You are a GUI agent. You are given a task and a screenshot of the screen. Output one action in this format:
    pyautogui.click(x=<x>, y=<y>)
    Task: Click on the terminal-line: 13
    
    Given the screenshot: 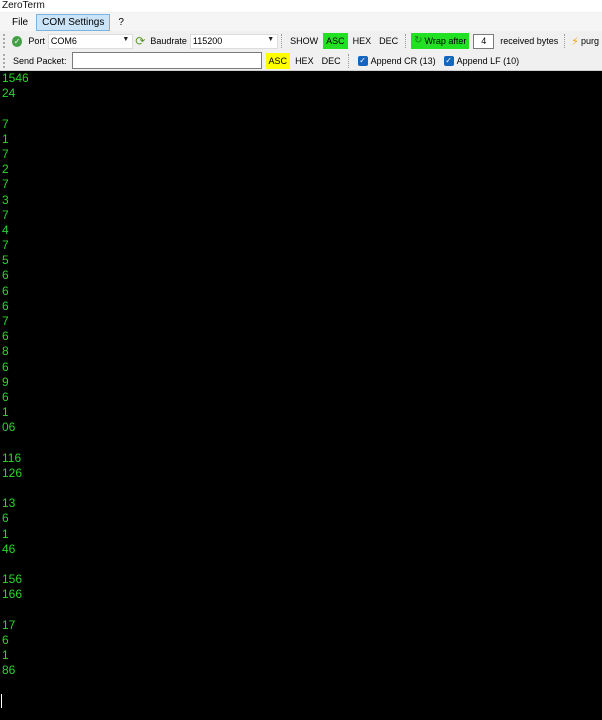 What is the action you would take?
    pyautogui.click(x=9, y=503)
    